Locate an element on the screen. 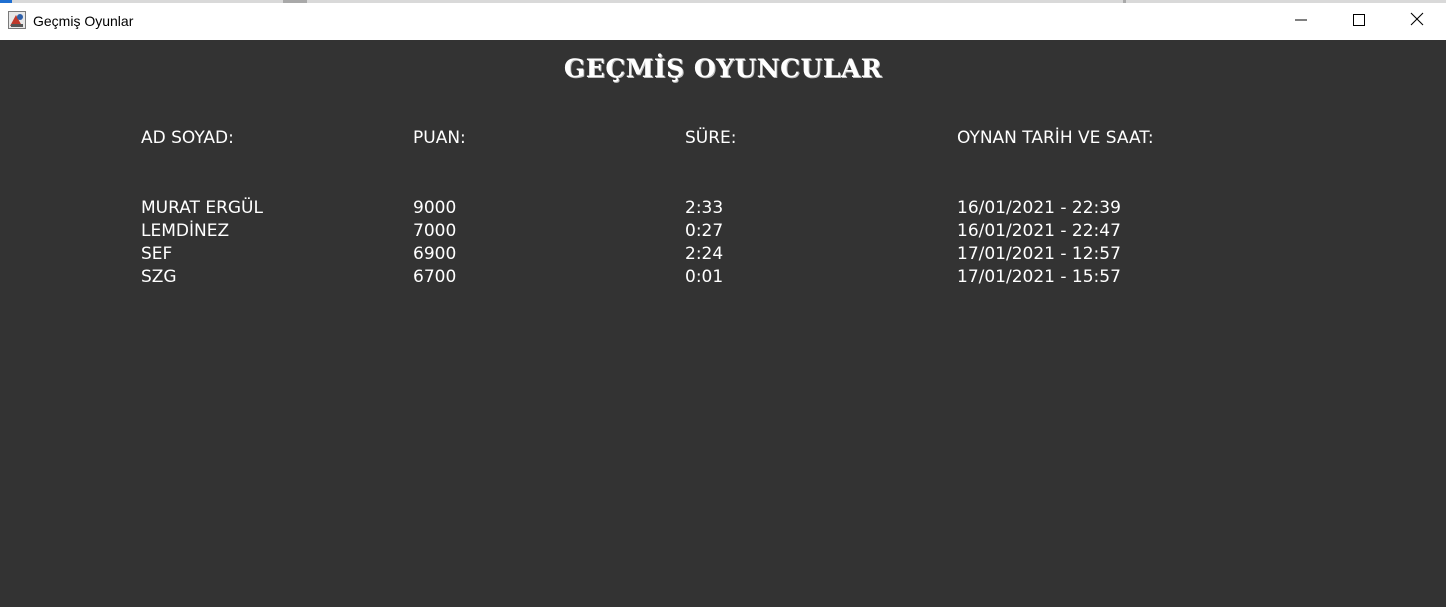  cell-name: SZG is located at coordinates (159, 277).